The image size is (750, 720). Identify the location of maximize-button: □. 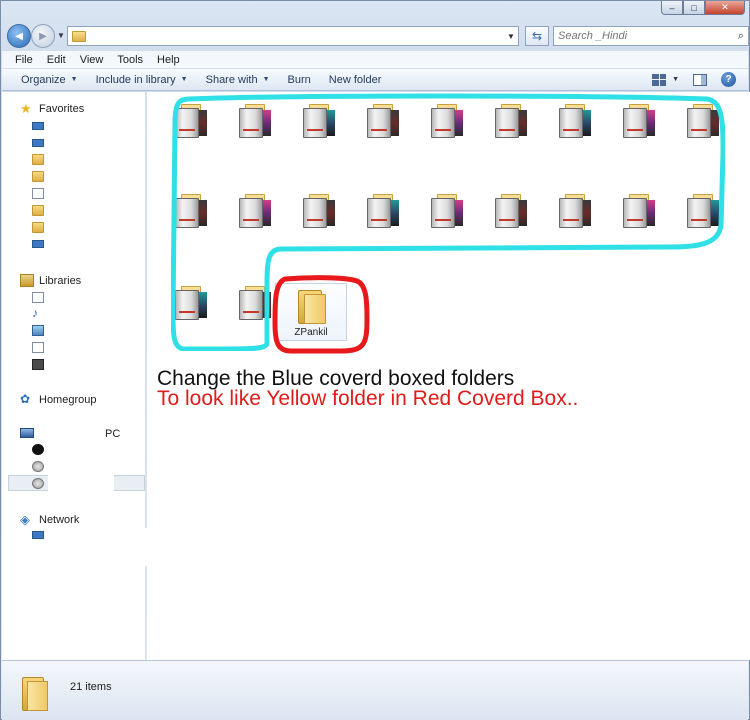
(694, 8).